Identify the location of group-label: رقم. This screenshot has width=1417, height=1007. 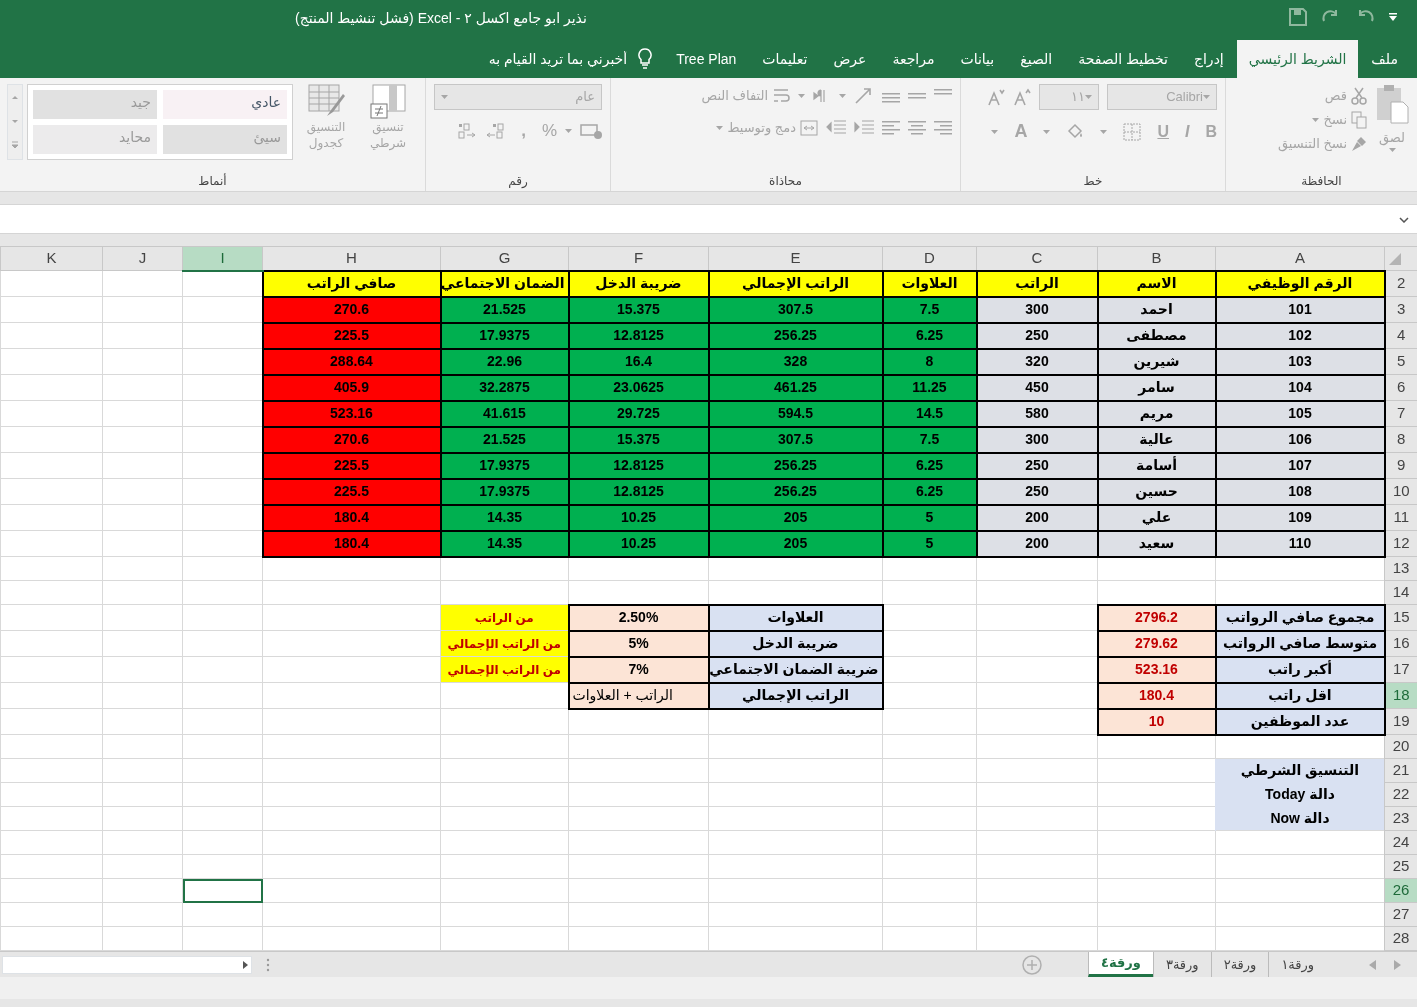
(518, 181).